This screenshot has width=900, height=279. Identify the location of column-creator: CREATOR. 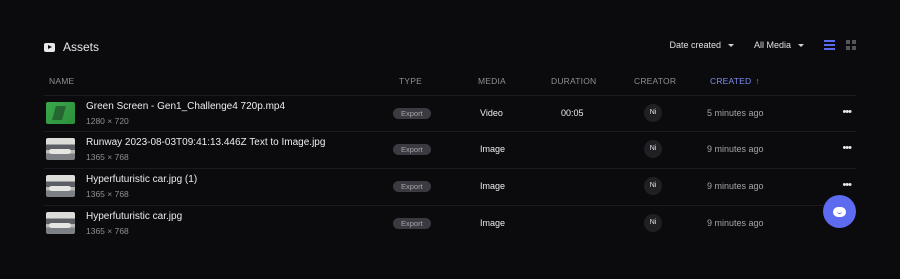
(655, 81).